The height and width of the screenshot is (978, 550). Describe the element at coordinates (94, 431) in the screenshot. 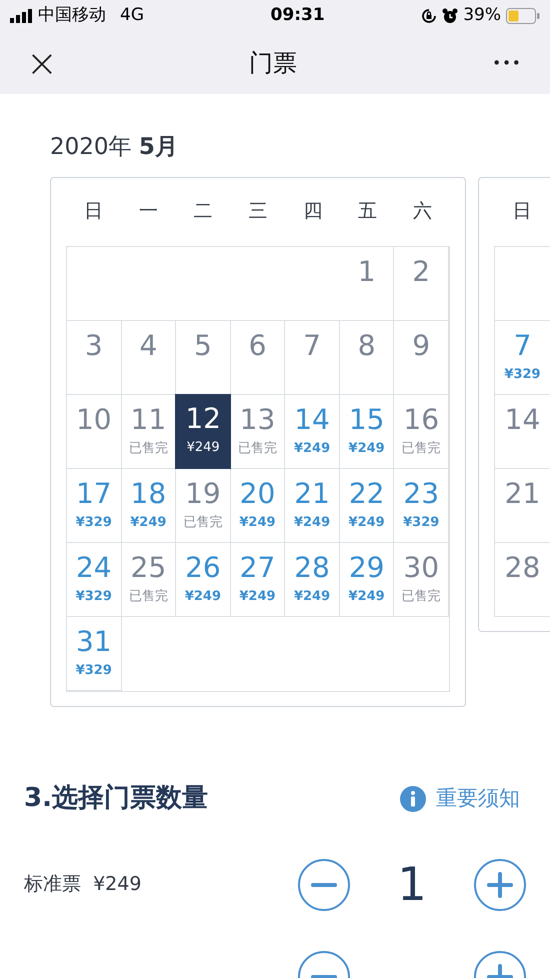

I see `calendar-day: 10` at that location.